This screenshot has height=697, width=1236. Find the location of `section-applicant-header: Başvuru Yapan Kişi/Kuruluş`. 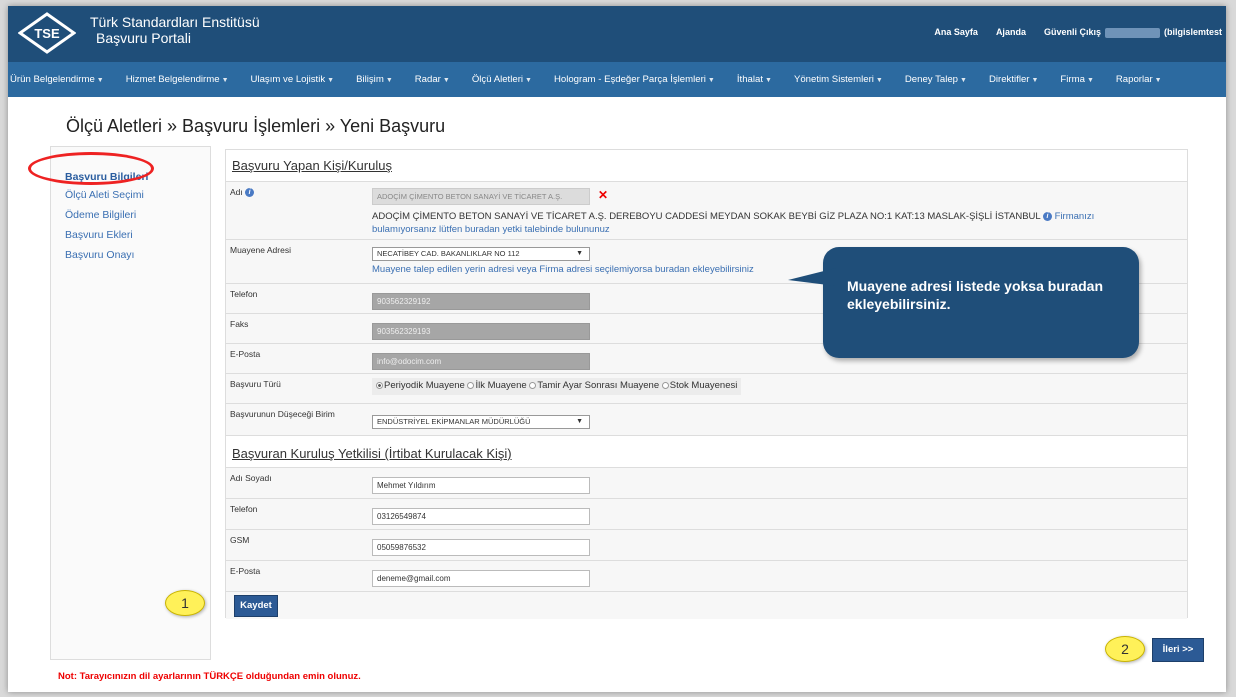

section-applicant-header: Başvuru Yapan Kişi/Kuruluş is located at coordinates (706, 165).